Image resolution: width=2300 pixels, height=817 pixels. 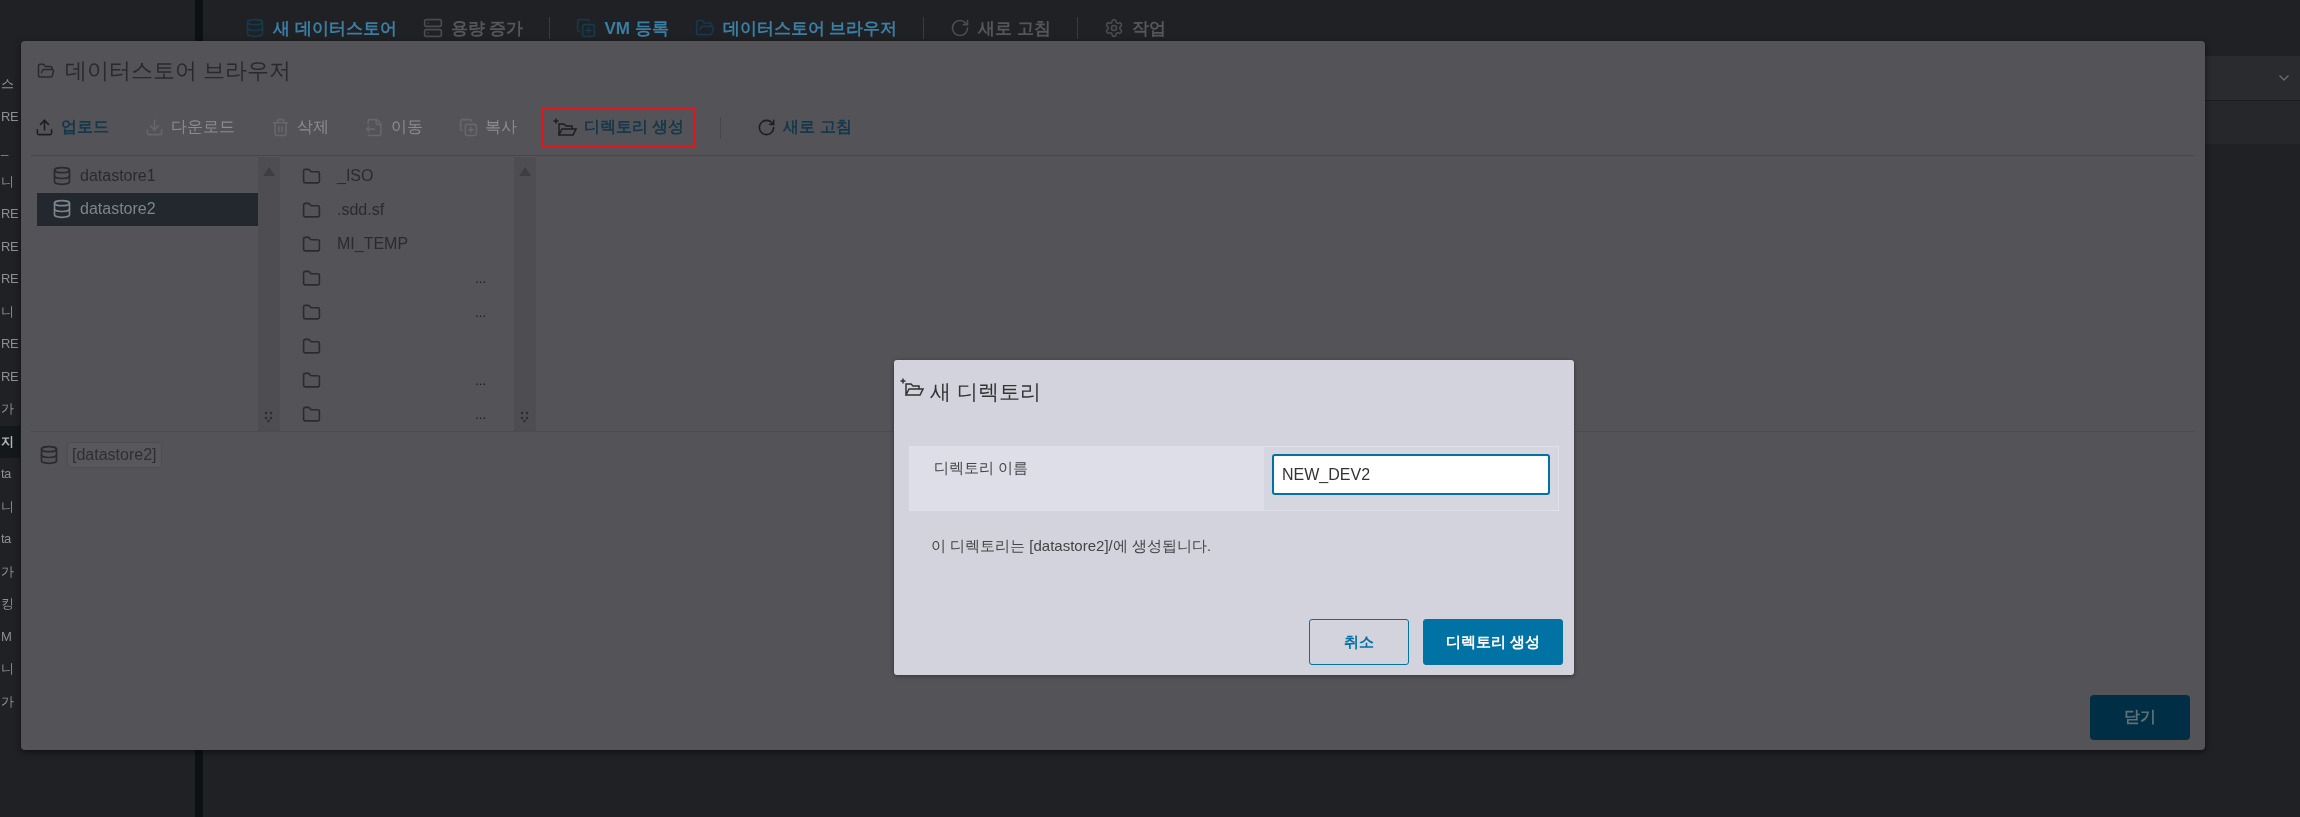 I want to click on toolbar-button: 데이터스토어 브라우저, so click(x=796, y=28).